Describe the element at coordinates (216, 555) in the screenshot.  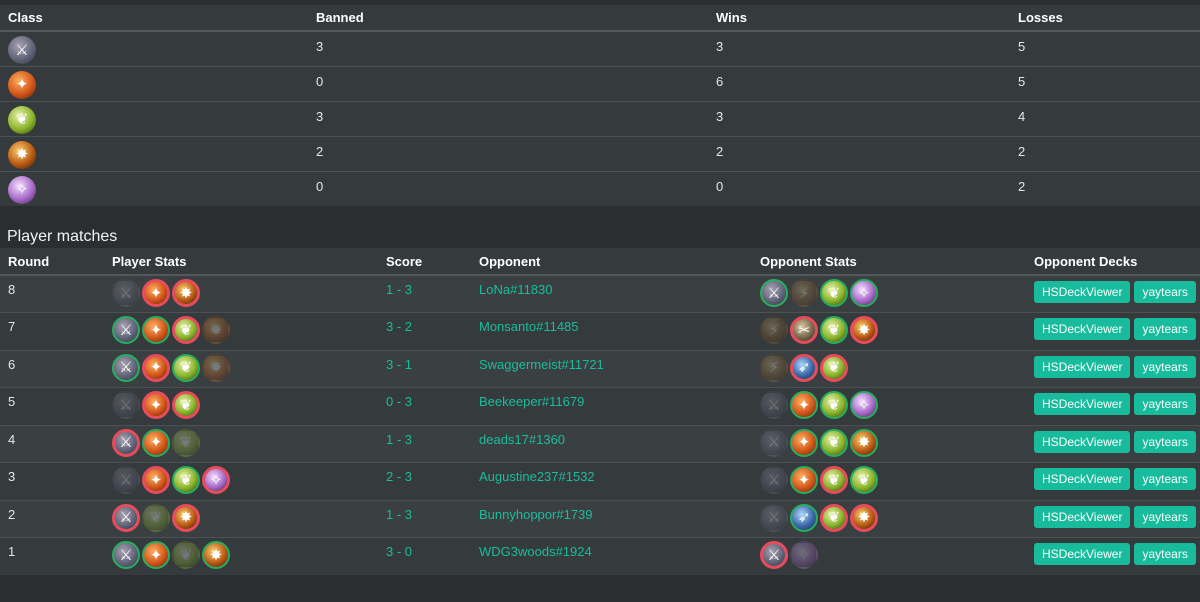
I see `warlock-icon: ✸` at that location.